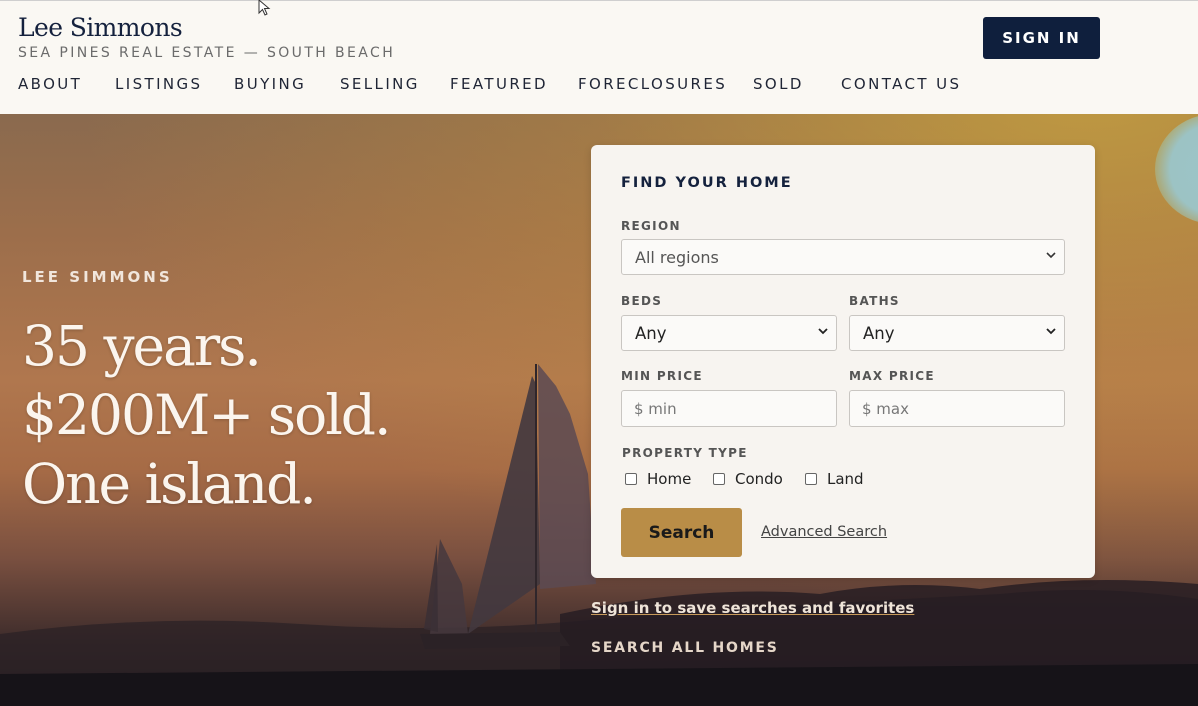  I want to click on nav-item-contact-us: CONTACT US, so click(901, 84).